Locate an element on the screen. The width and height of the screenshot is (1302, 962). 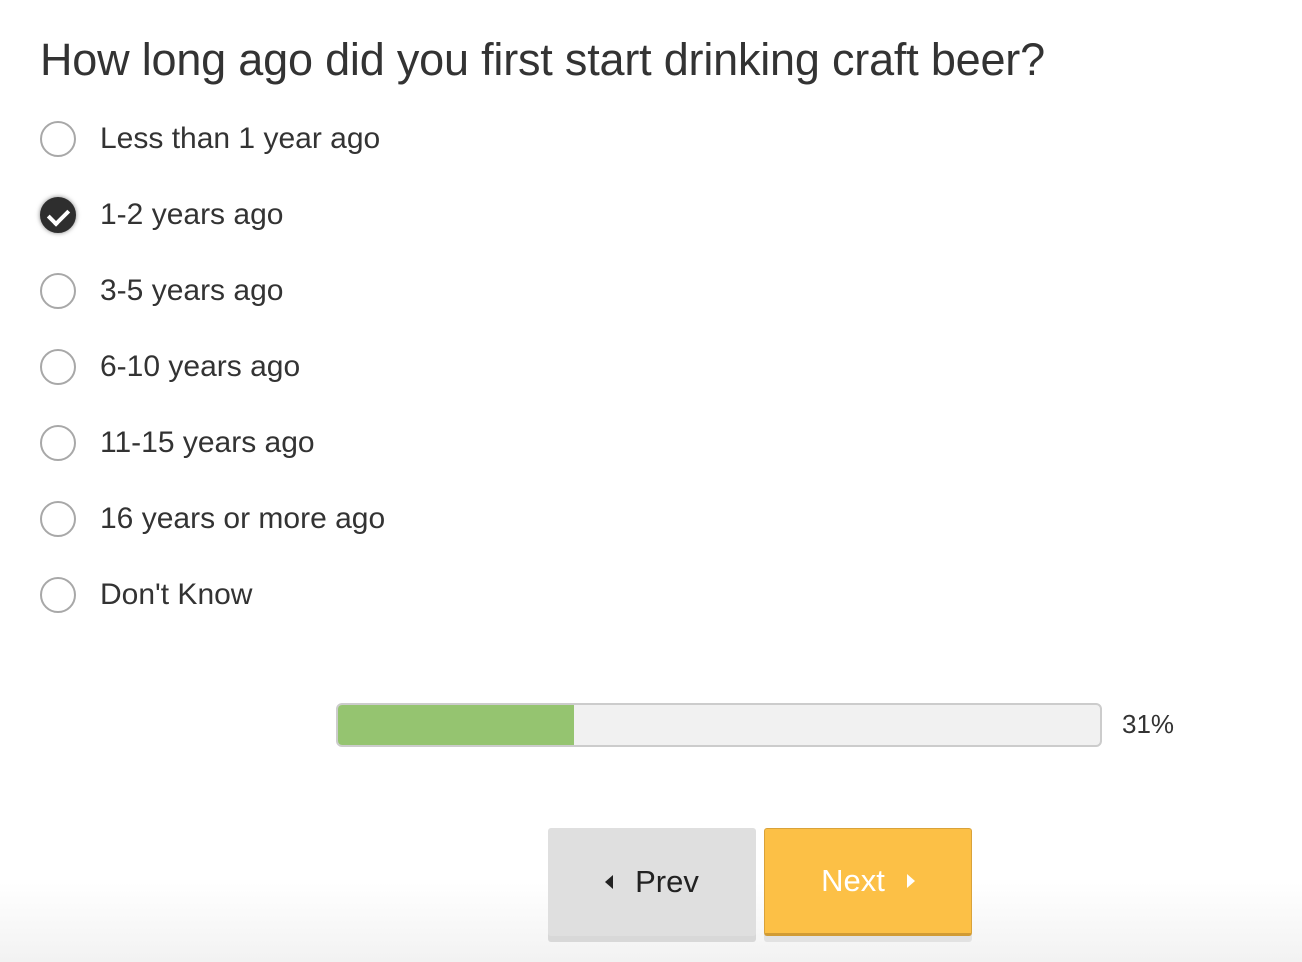
progress-percent: 31% is located at coordinates (1148, 724).